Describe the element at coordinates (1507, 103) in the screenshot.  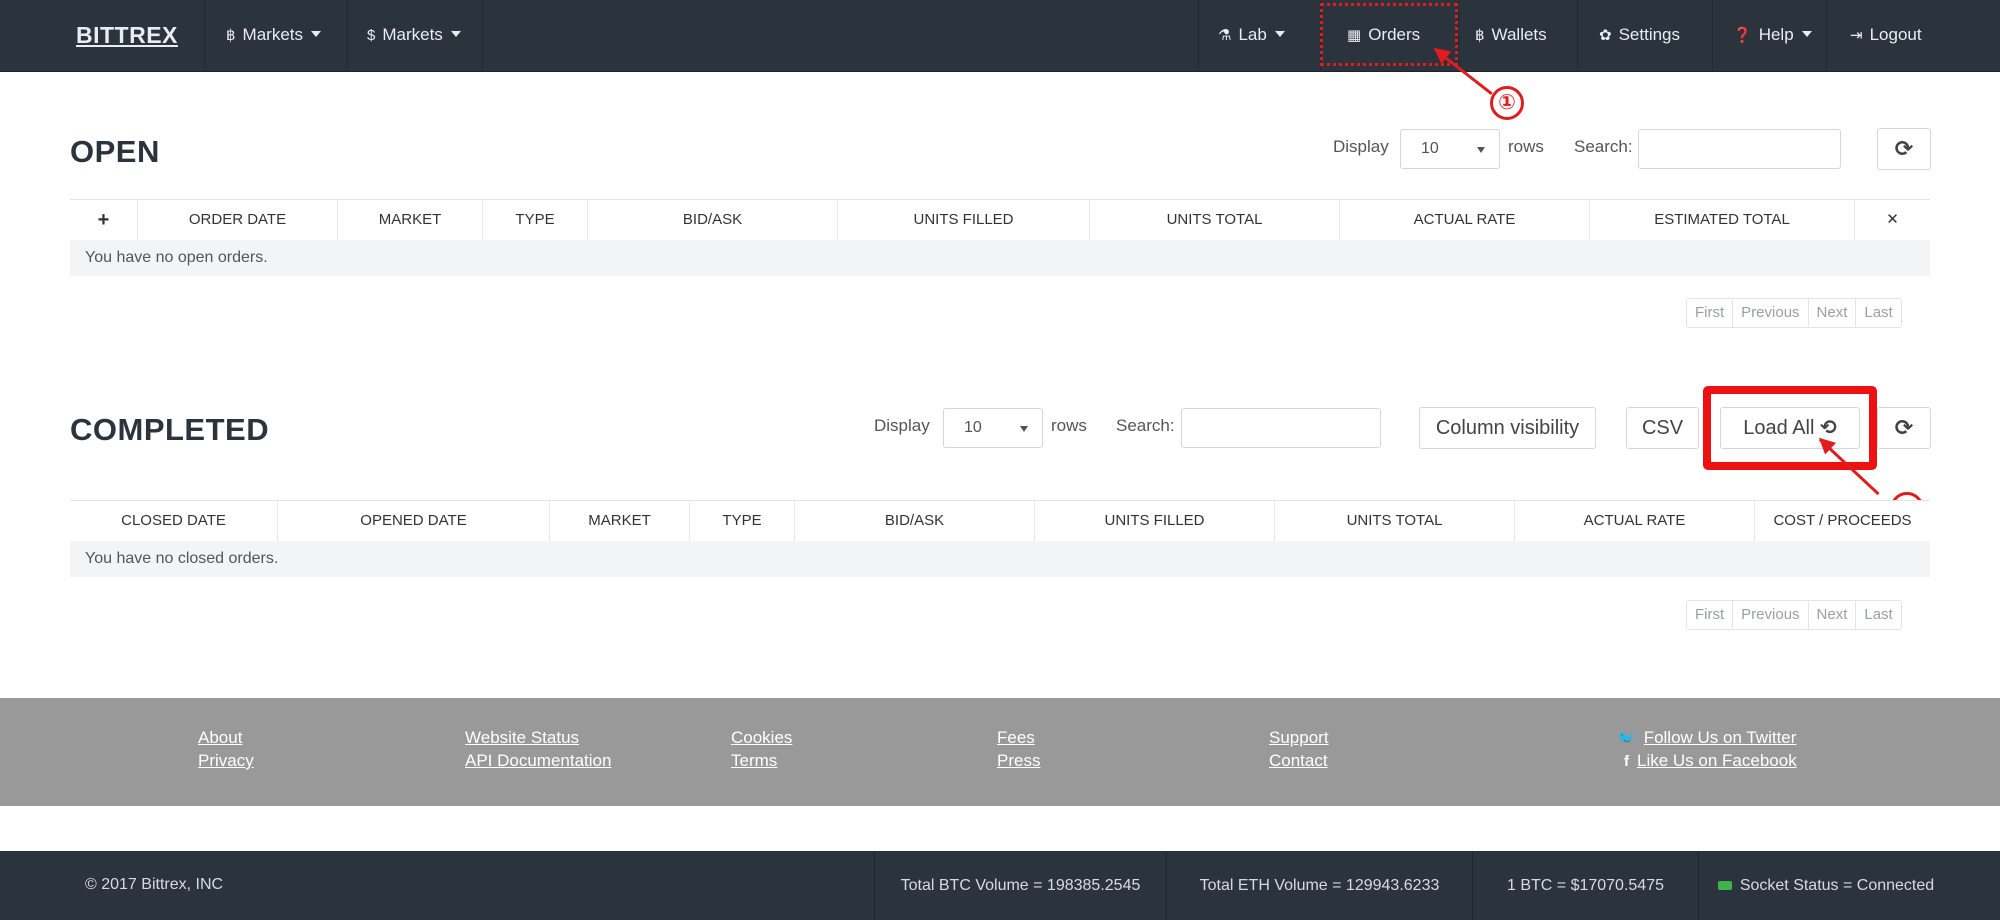
I see `annotation-marker-1: ①` at that location.